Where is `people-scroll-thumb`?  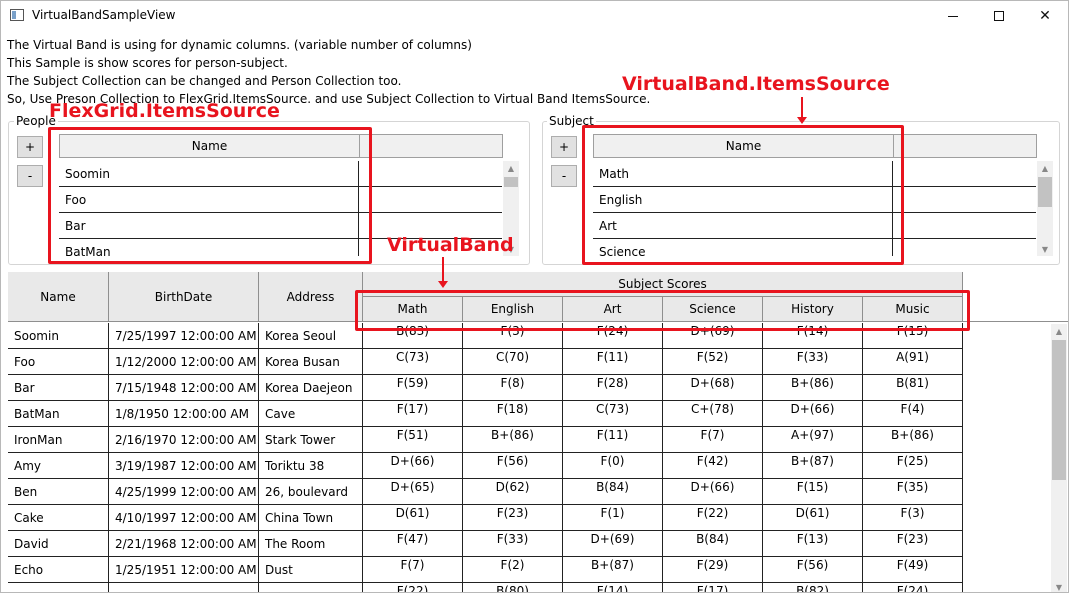 people-scroll-thumb is located at coordinates (511, 182).